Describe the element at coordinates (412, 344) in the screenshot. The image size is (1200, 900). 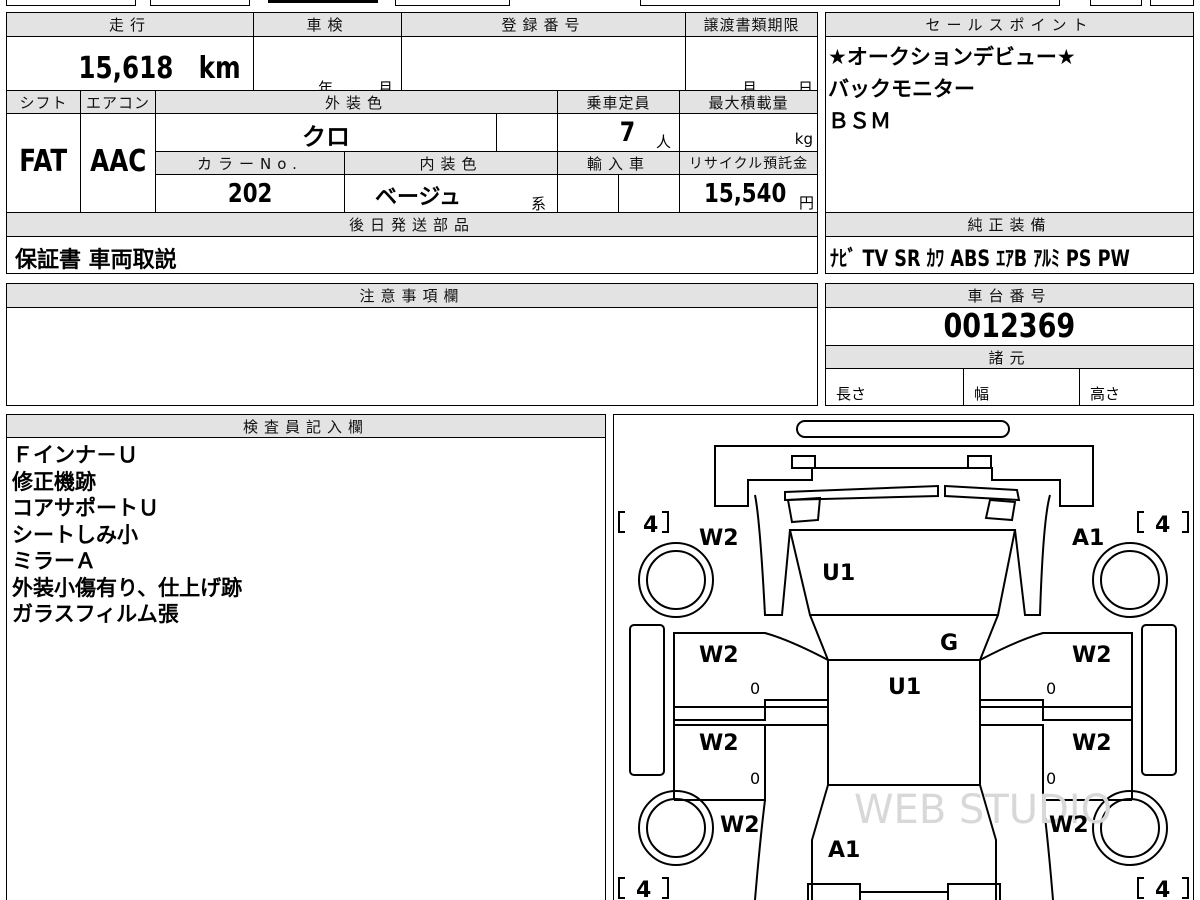
I see `caution-panel: 注意事項欄` at that location.